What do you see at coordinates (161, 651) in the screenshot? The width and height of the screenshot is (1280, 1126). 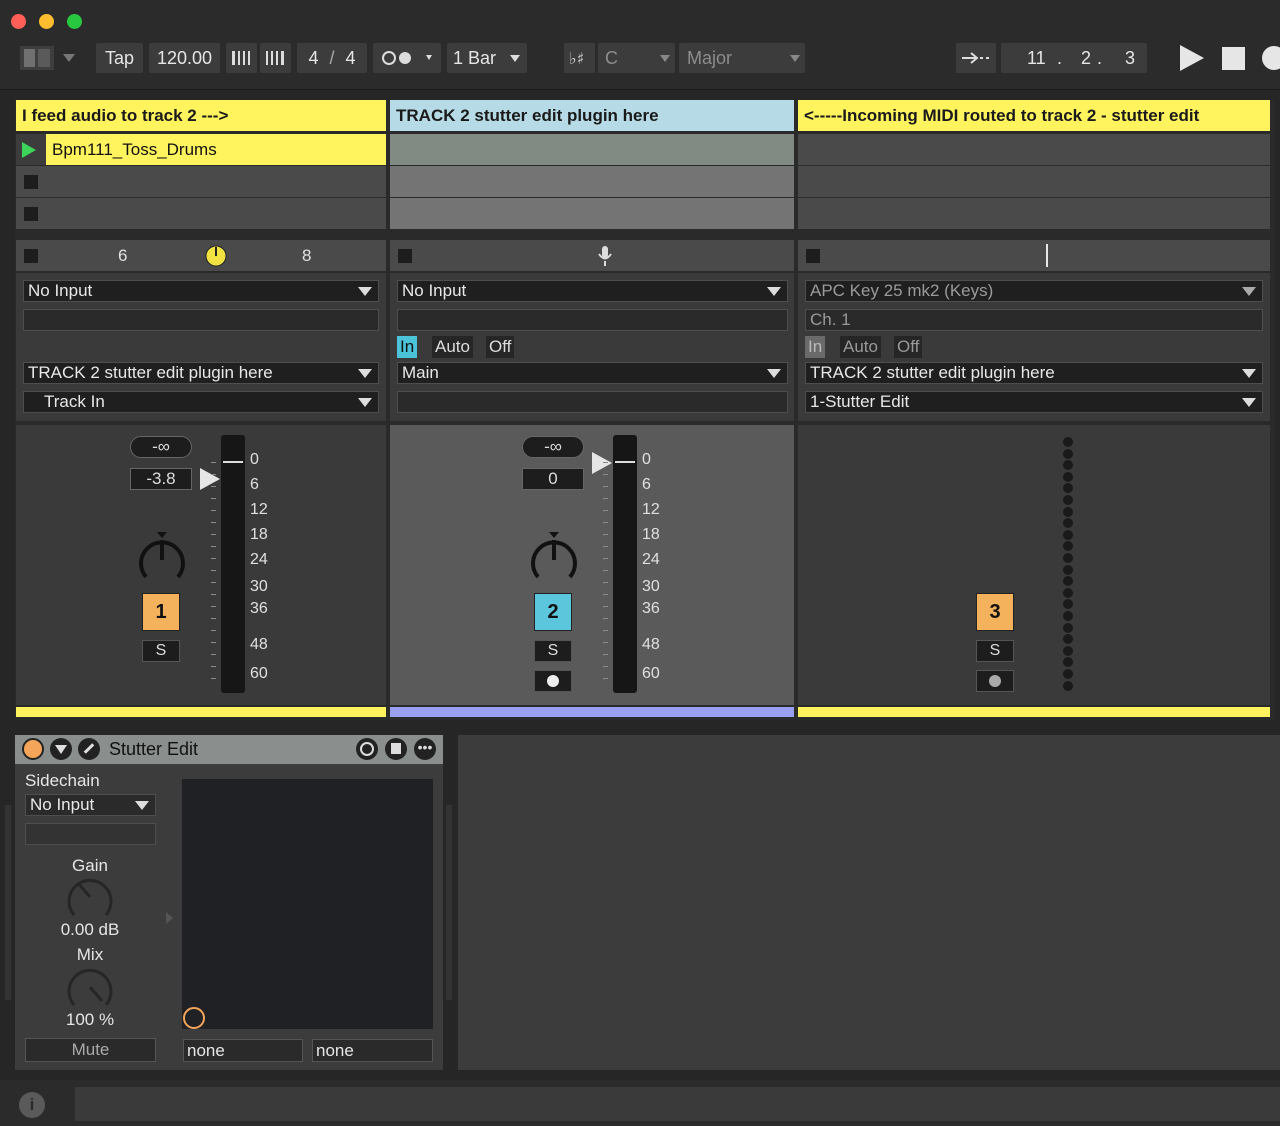 I see `track-1-solo-button: S` at bounding box center [161, 651].